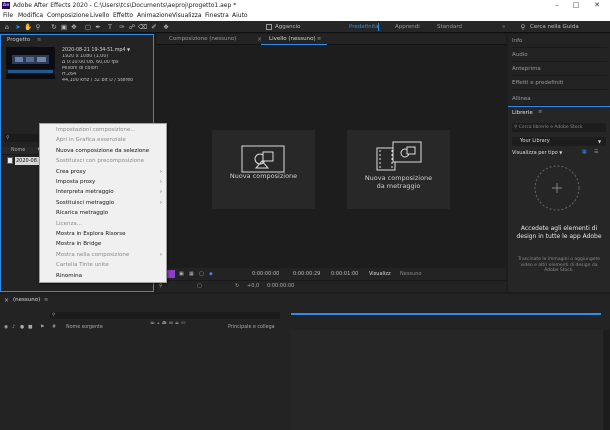 This screenshot has height=430, width=610. What do you see at coordinates (75, 182) in the screenshot?
I see `context-menu-item: Imposta proxy` at bounding box center [75, 182].